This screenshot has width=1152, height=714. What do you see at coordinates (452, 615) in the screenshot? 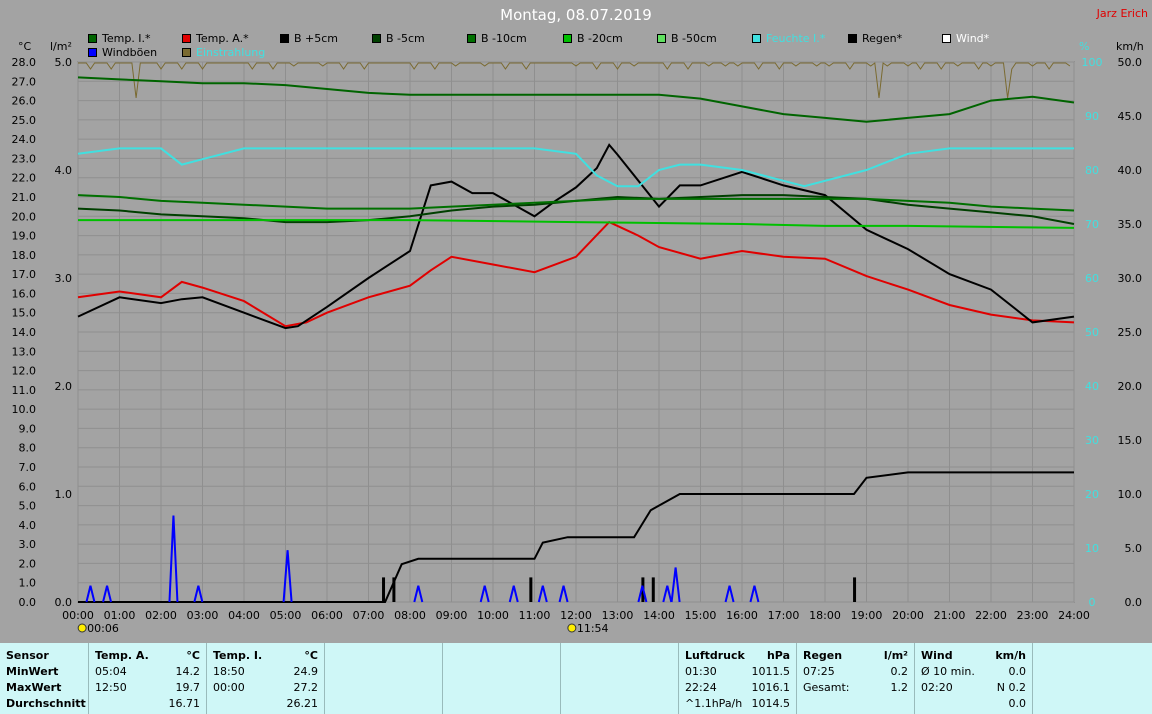
I see `x-tick-label: 09:00` at bounding box center [452, 615].